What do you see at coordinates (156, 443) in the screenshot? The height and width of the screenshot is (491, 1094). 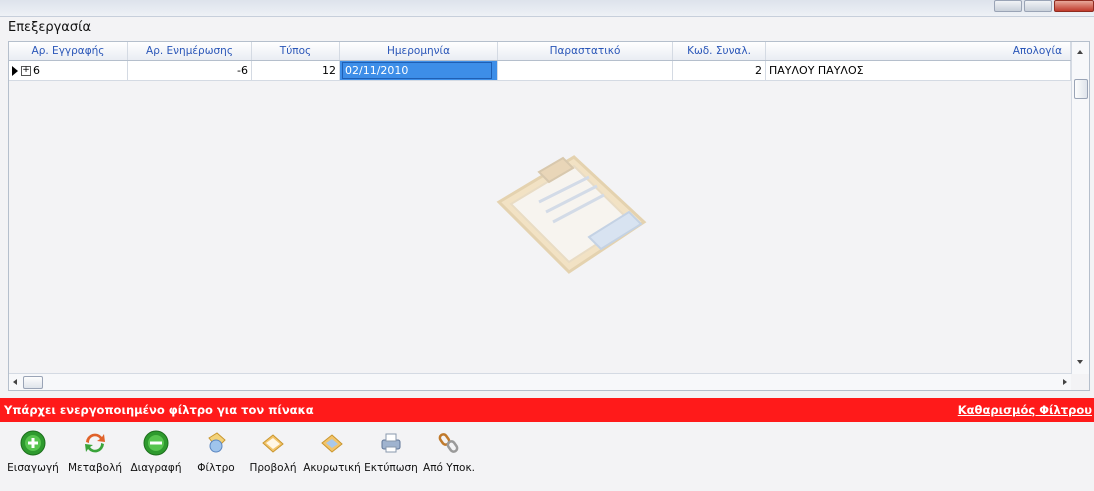 I see `delete-icon` at bounding box center [156, 443].